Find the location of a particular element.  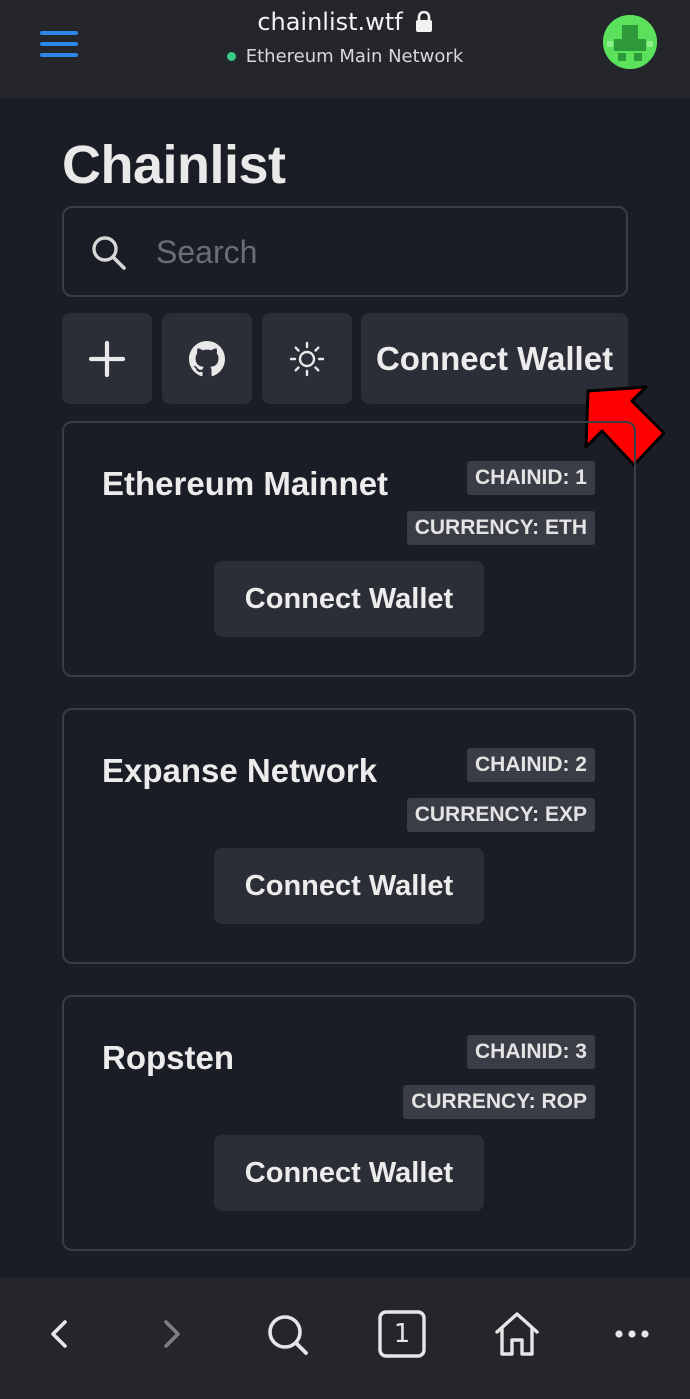

browser-bottom-bar: 1 is located at coordinates (345, 1338).